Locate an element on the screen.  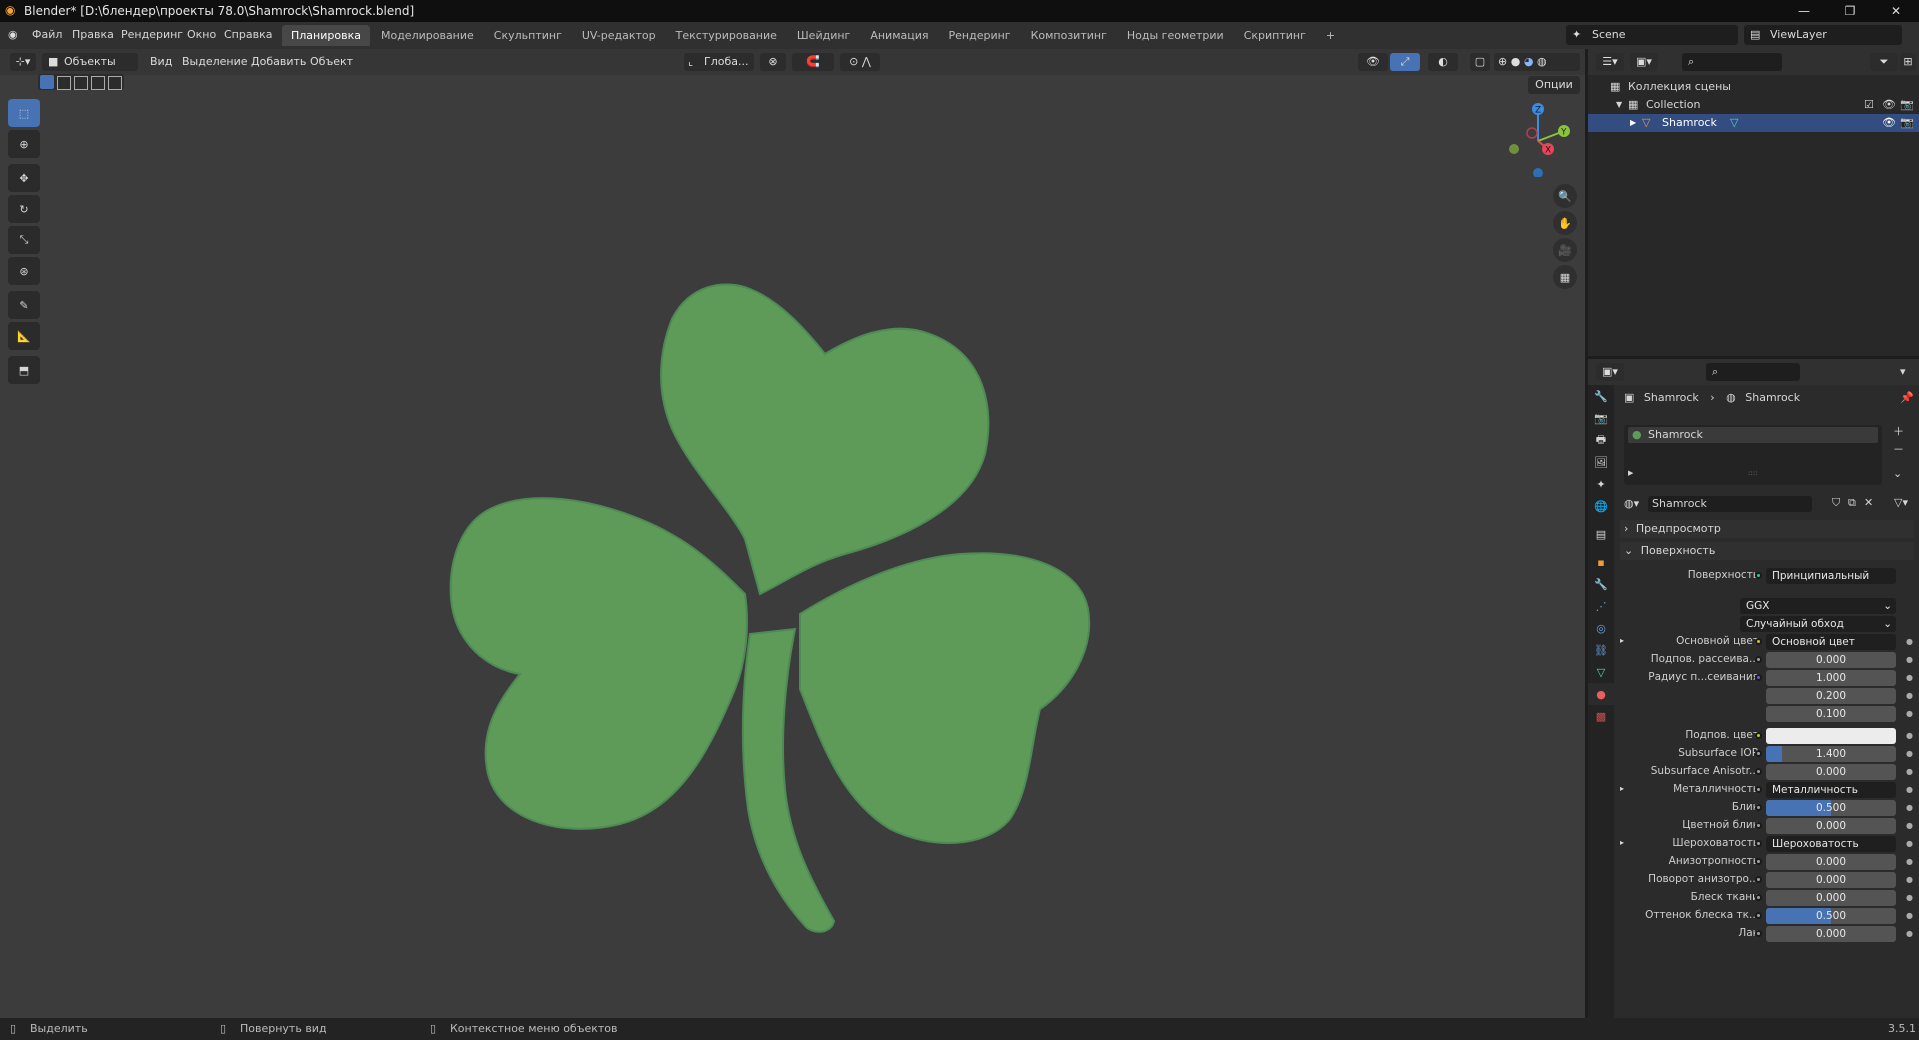
outliner-editor-type-icon: ☰▾ is located at coordinates (1610, 62).